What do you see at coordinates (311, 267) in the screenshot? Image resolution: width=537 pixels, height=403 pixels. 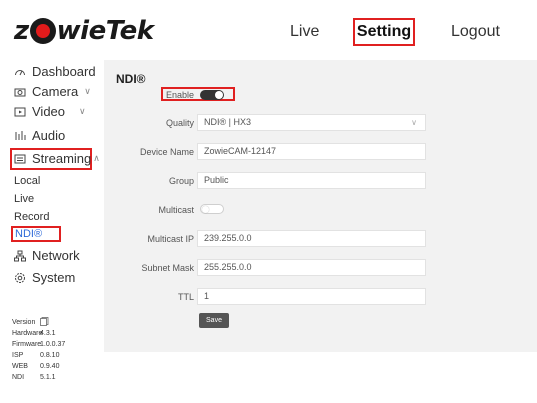 I see `subnet-mask-input: 255.255.0.0` at bounding box center [311, 267].